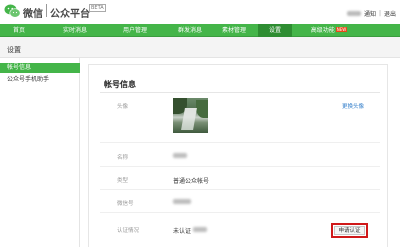 The height and width of the screenshot is (247, 400). Describe the element at coordinates (353, 13) in the screenshot. I see `username-blurred` at that location.